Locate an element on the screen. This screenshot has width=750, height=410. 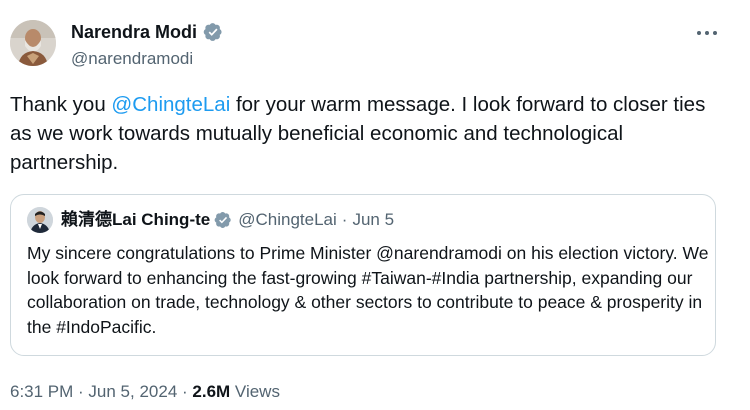
mention-link: @ChingteLai is located at coordinates (170, 104).